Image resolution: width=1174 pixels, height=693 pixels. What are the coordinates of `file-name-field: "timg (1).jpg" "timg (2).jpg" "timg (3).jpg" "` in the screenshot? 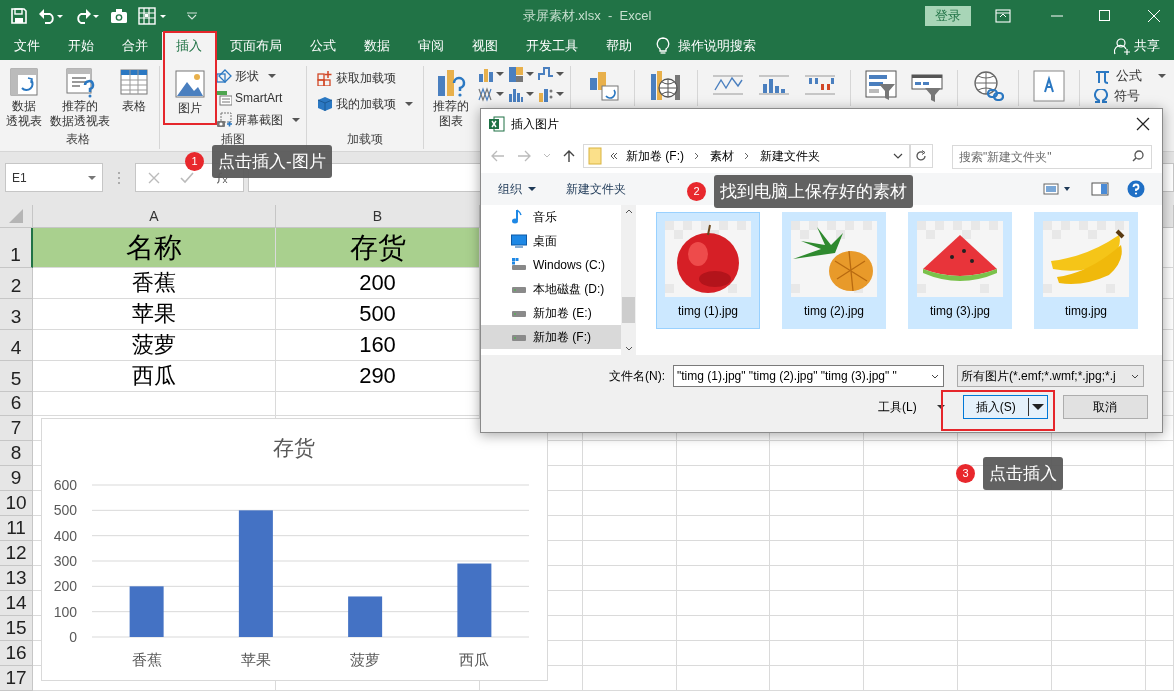 It's located at (808, 376).